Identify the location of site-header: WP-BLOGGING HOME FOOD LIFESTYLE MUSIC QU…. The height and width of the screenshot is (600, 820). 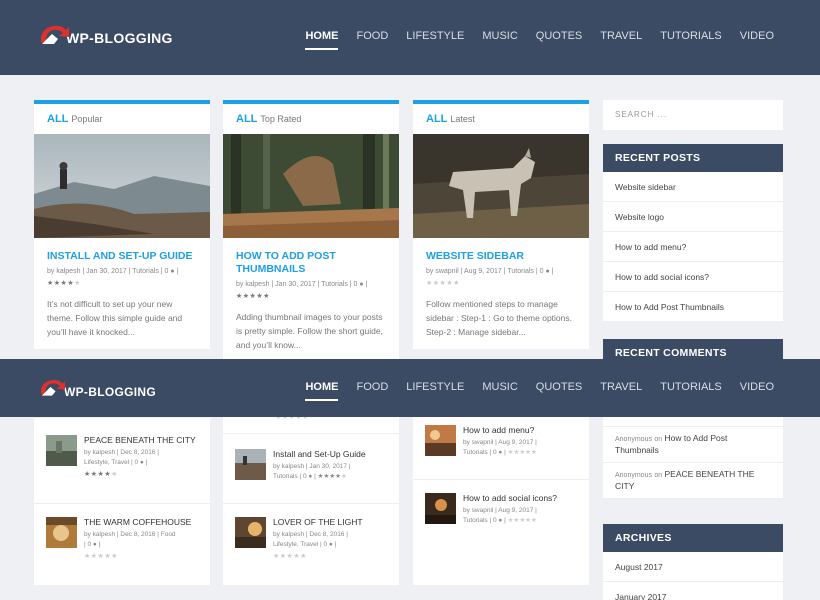
(410, 37).